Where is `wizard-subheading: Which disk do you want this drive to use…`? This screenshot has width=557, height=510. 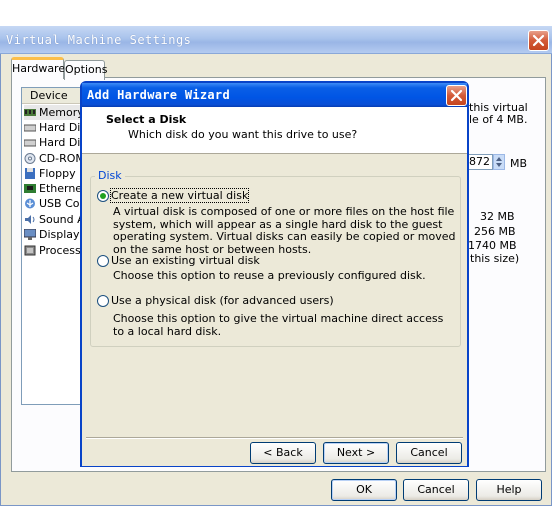
wizard-subheading: Which disk do you want this drive to use… is located at coordinates (243, 134).